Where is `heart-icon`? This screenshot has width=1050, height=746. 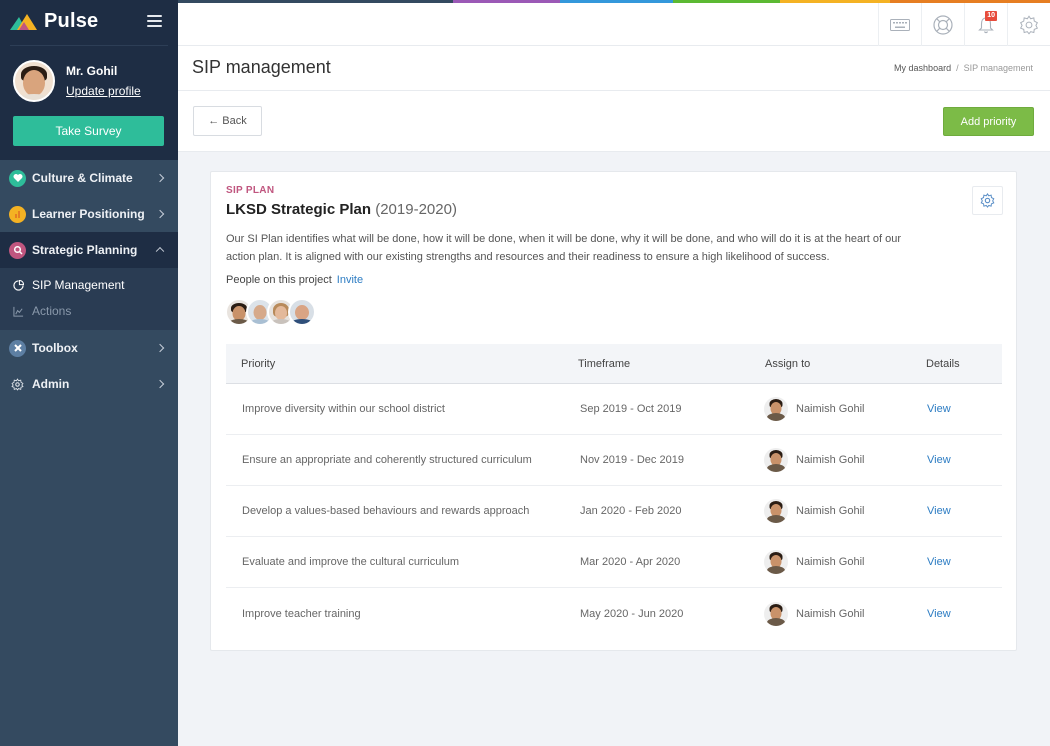
heart-icon is located at coordinates (17, 178).